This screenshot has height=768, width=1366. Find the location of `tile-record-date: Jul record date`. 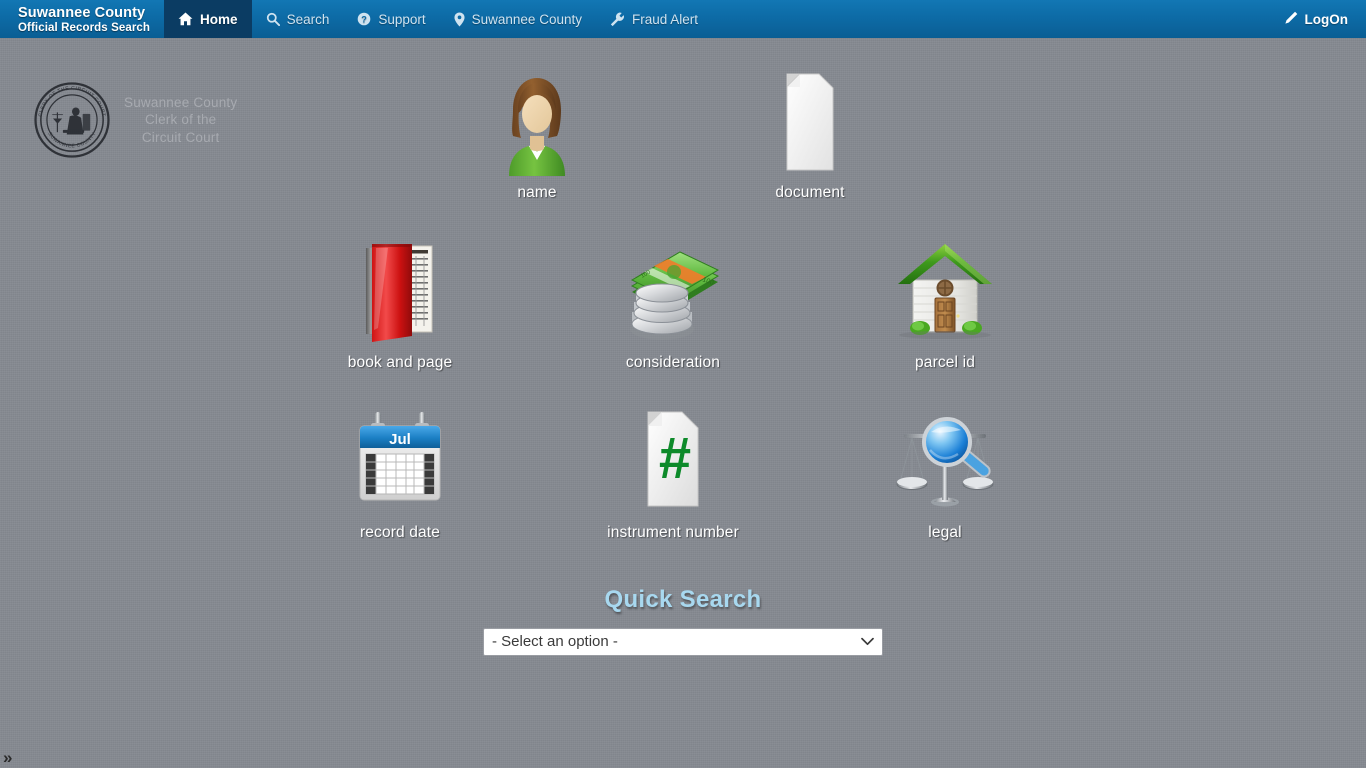

tile-record-date: Jul record date is located at coordinates (400, 474).